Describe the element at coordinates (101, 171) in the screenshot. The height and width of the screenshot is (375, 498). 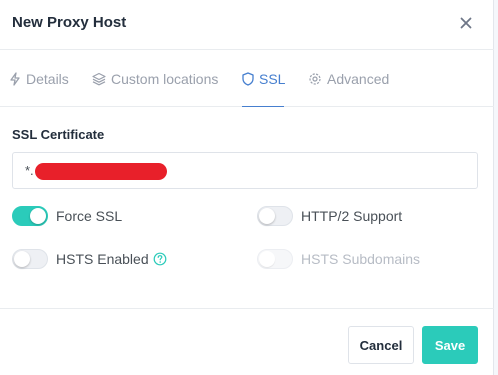
I see `redaction-mark` at that location.